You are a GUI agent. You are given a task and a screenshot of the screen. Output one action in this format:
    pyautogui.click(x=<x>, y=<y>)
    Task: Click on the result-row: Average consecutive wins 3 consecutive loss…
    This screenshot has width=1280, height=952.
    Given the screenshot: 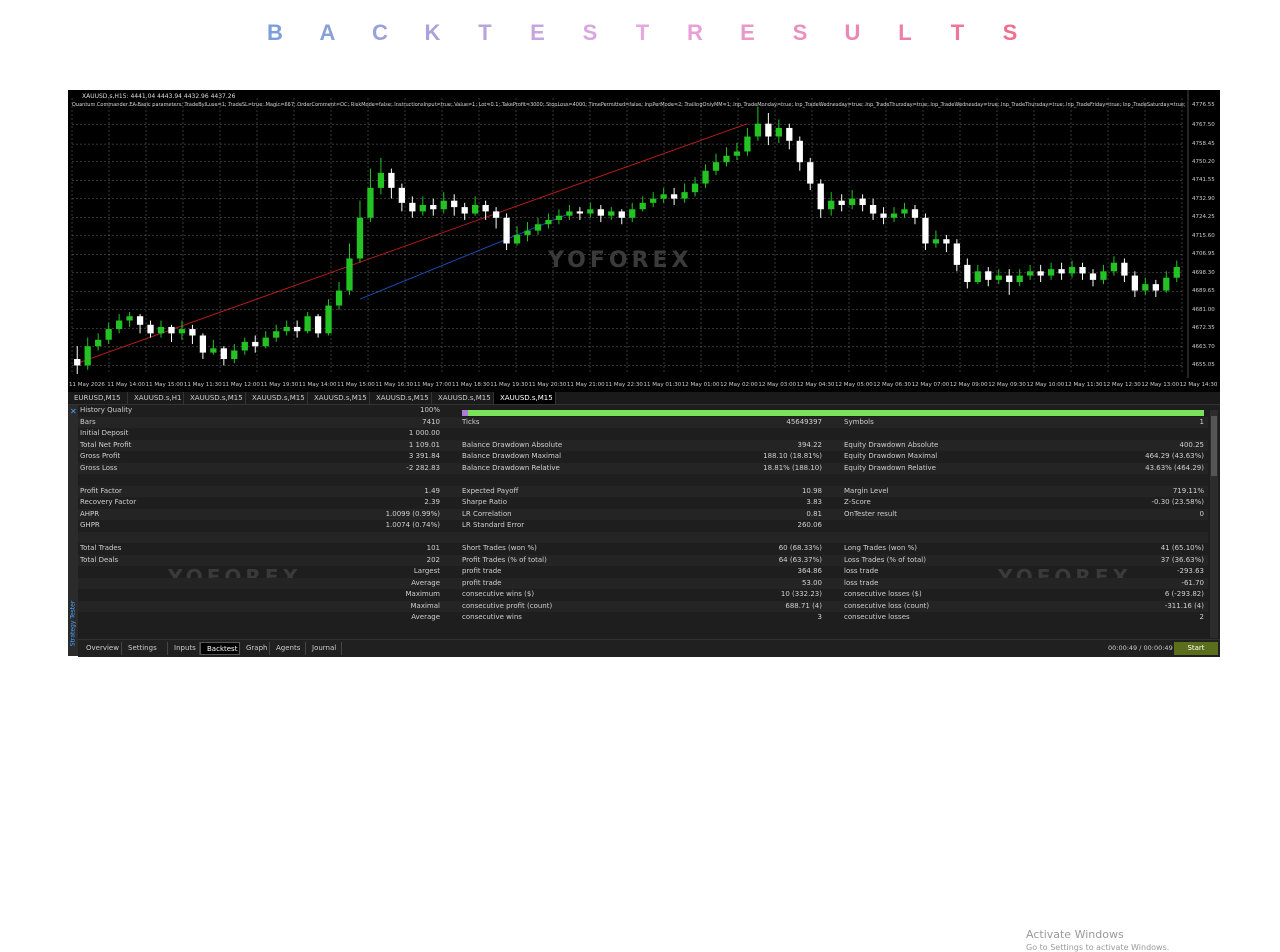 What is the action you would take?
    pyautogui.click(x=643, y=618)
    